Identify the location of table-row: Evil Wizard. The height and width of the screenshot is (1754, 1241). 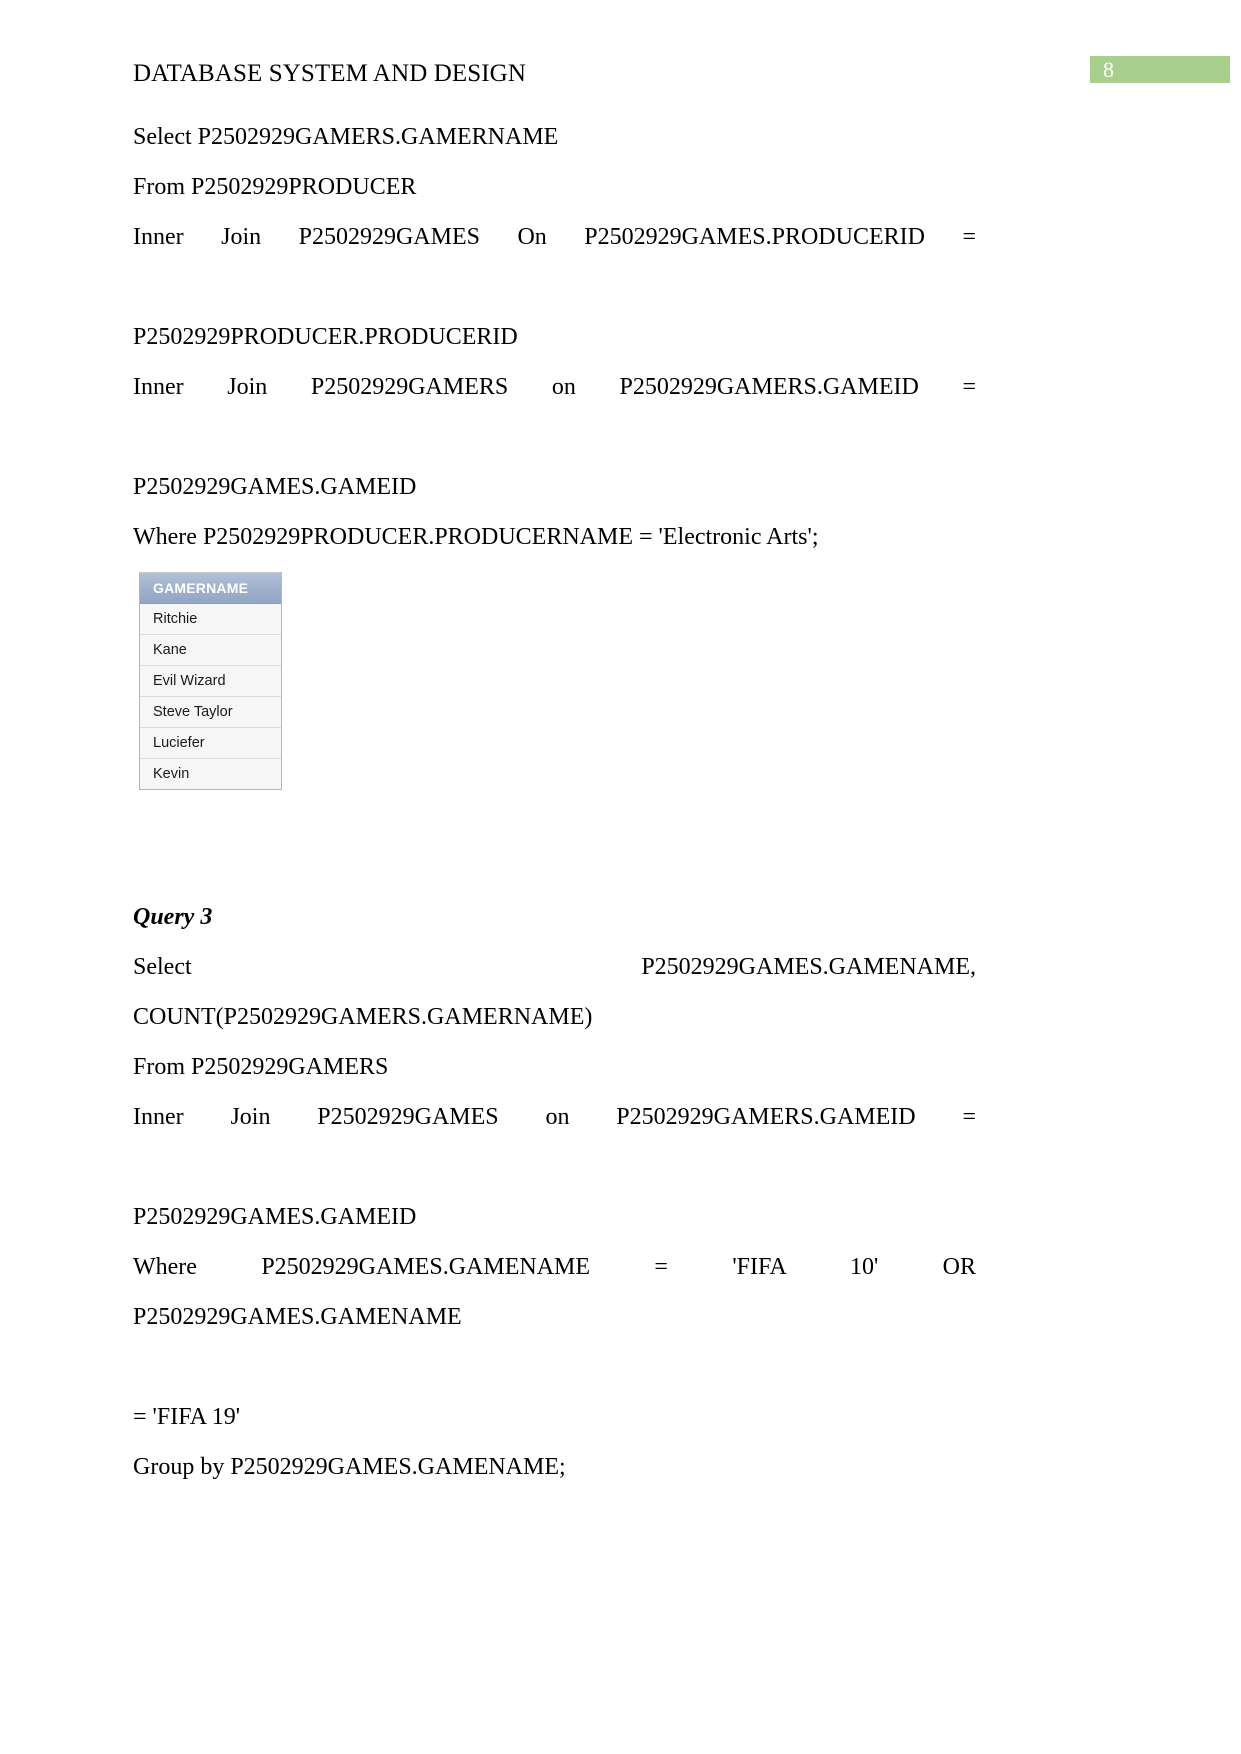
(210, 681).